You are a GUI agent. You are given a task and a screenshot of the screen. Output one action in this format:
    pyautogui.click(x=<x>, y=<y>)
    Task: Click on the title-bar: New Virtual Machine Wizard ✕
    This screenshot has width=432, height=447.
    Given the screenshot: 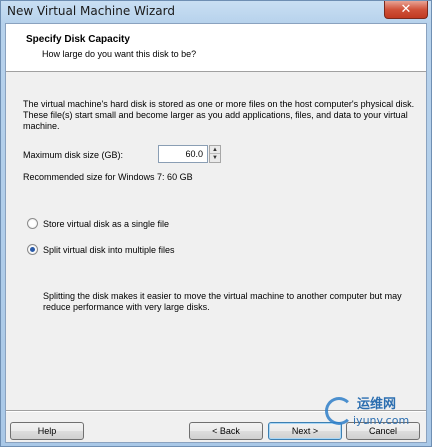 What is the action you would take?
    pyautogui.click(x=216, y=12)
    